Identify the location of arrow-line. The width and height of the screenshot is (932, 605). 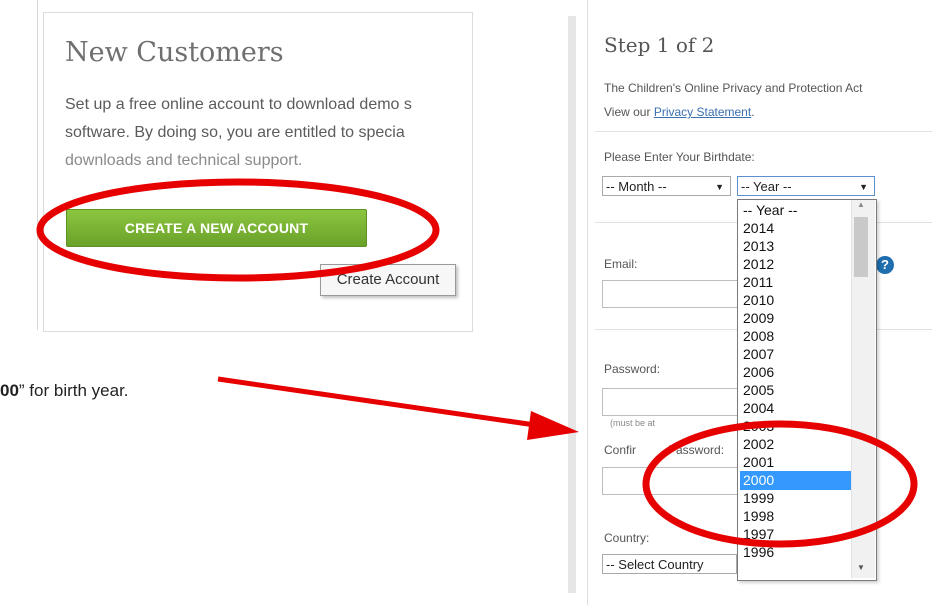
(376, 402).